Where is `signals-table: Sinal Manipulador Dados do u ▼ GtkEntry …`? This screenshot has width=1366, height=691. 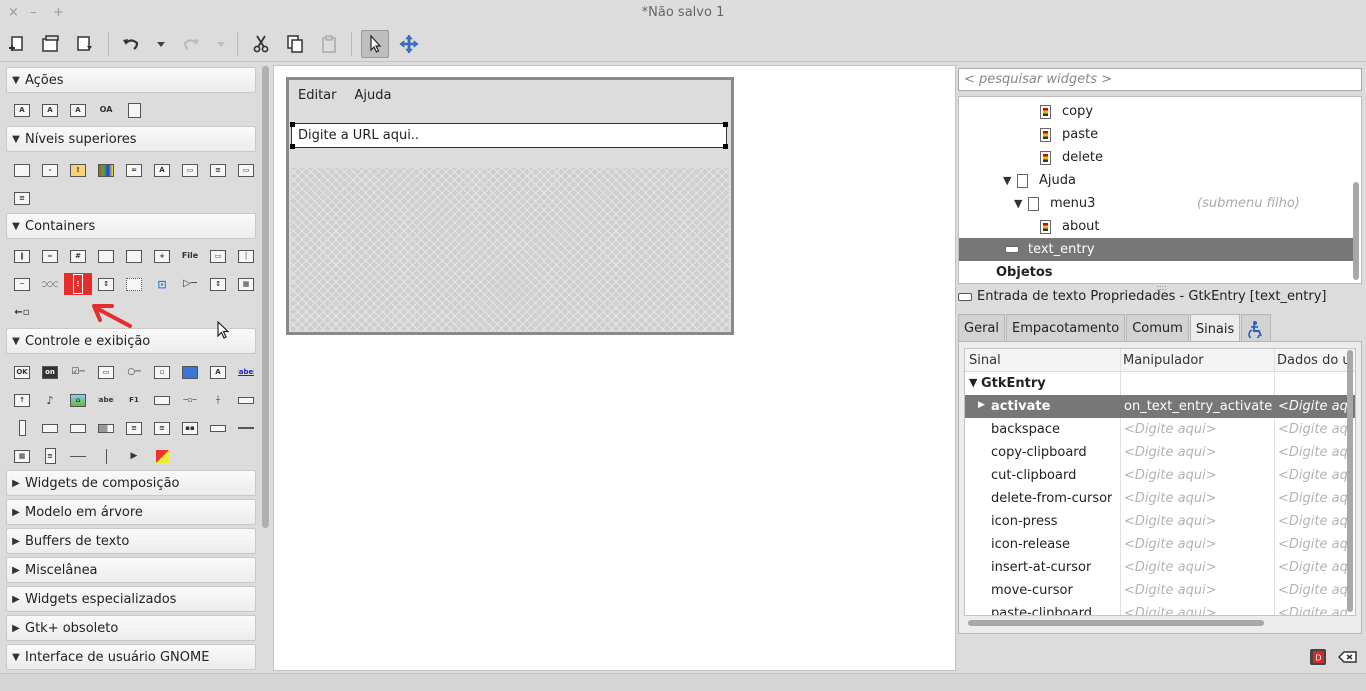
signals-table: Sinal Manipulador Dados do u ▼ GtkEntry … is located at coordinates (1160, 482).